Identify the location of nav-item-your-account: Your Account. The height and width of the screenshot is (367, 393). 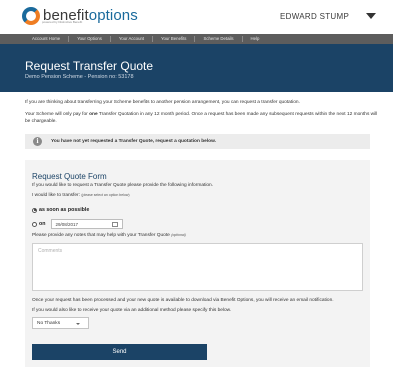
(132, 39).